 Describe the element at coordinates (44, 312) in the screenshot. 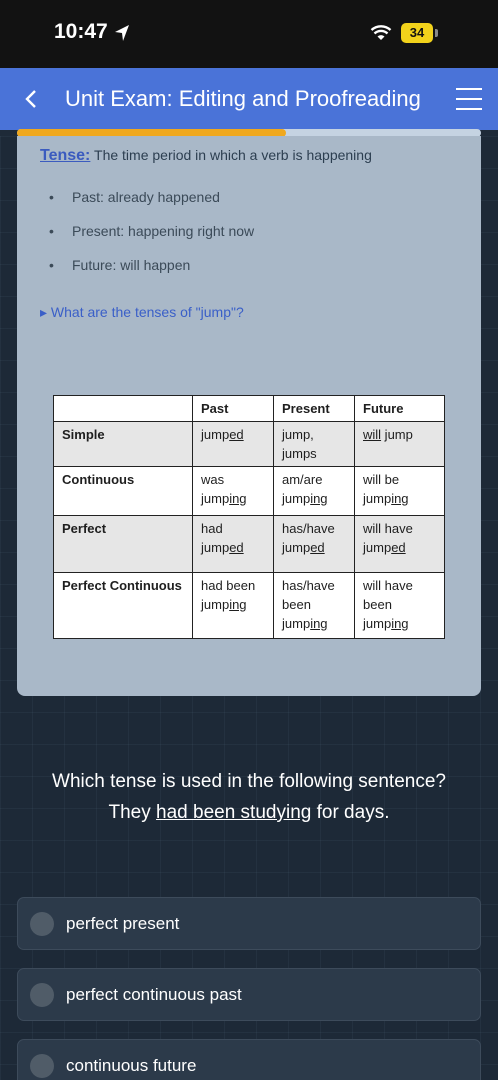

I see `disclosure-triangle-icon: ▸` at that location.